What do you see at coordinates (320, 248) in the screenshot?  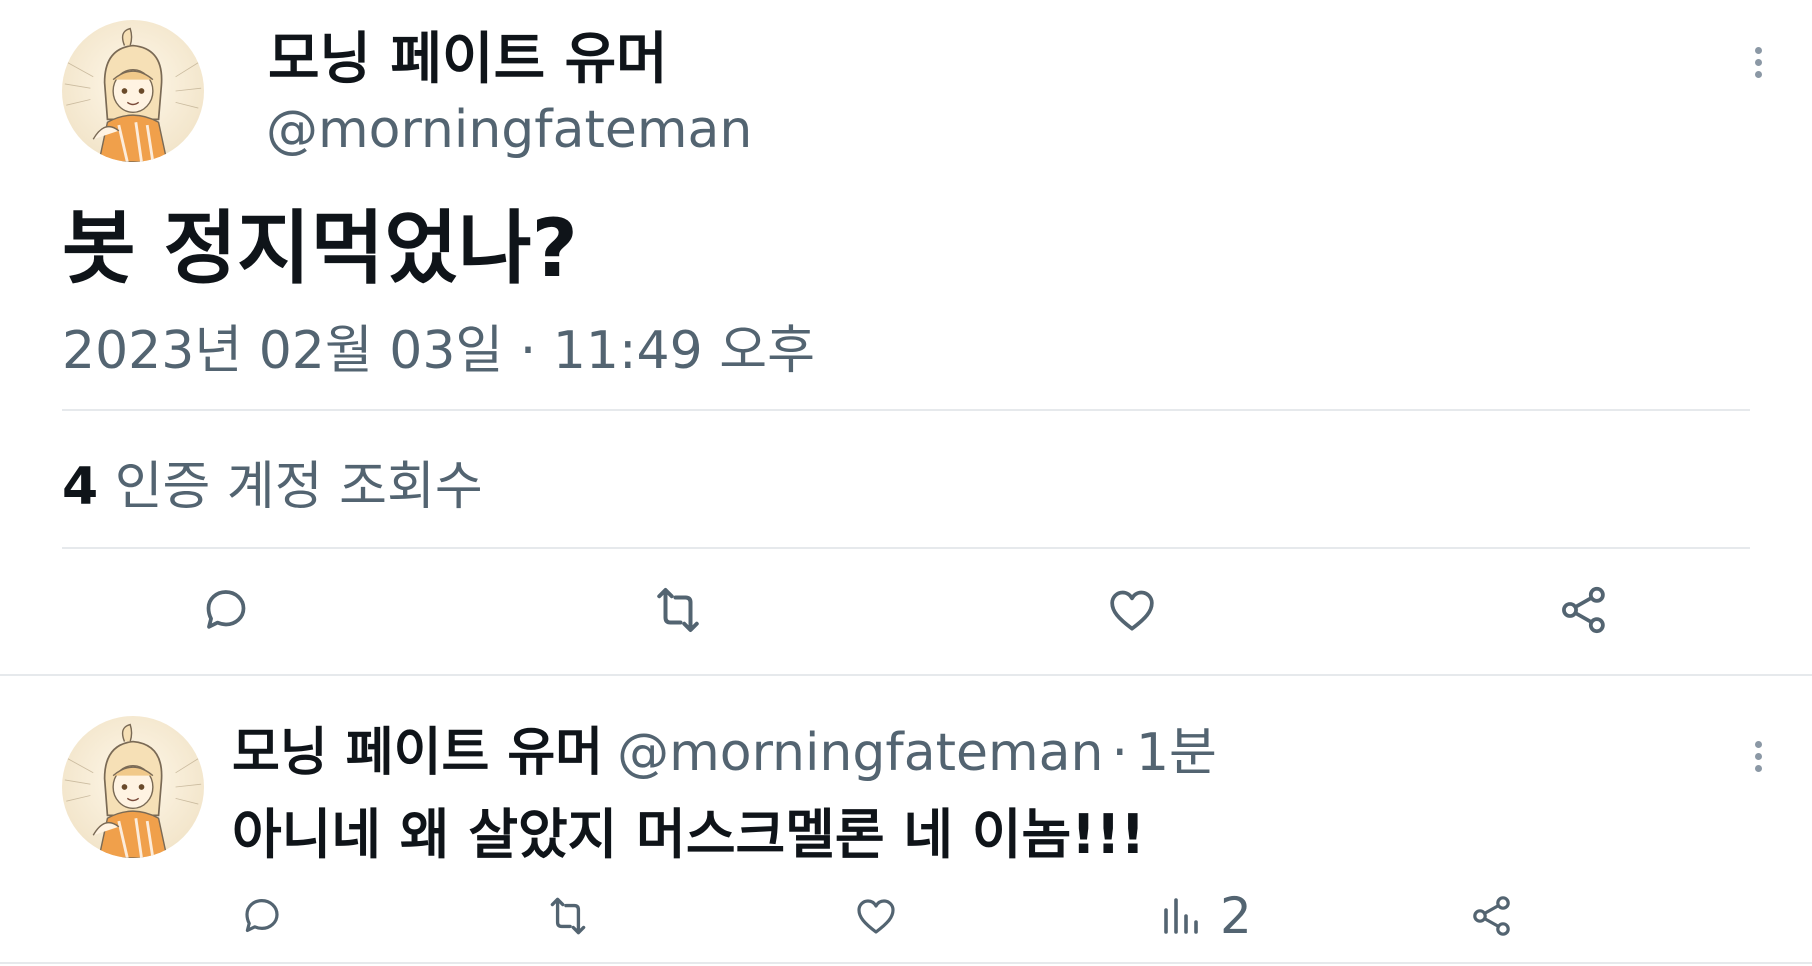 I see `tweet-text: 봇 정지먹었나?` at bounding box center [320, 248].